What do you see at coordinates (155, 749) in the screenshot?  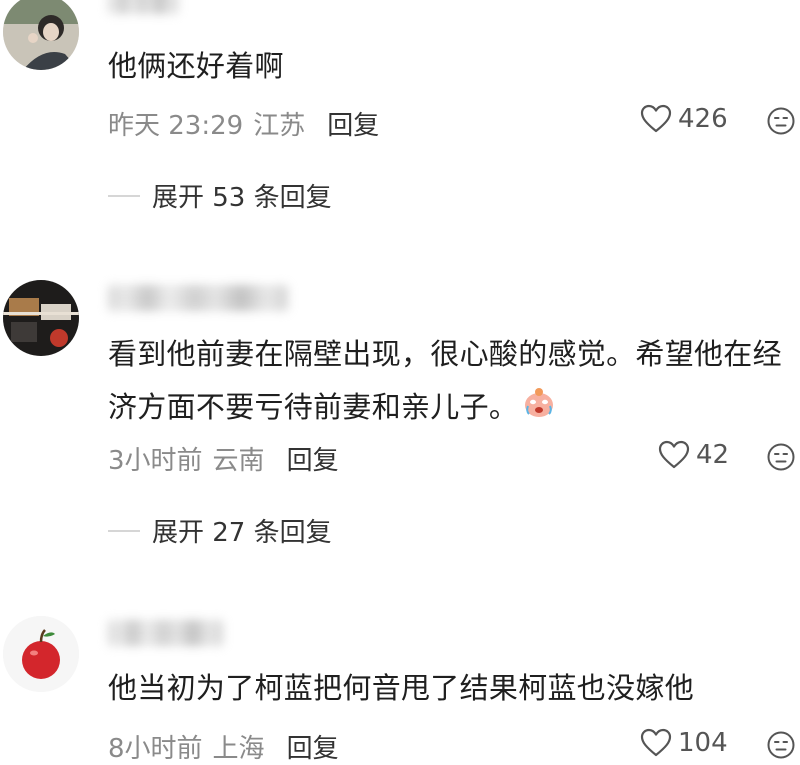 I see `comment-time: 8小时前` at bounding box center [155, 749].